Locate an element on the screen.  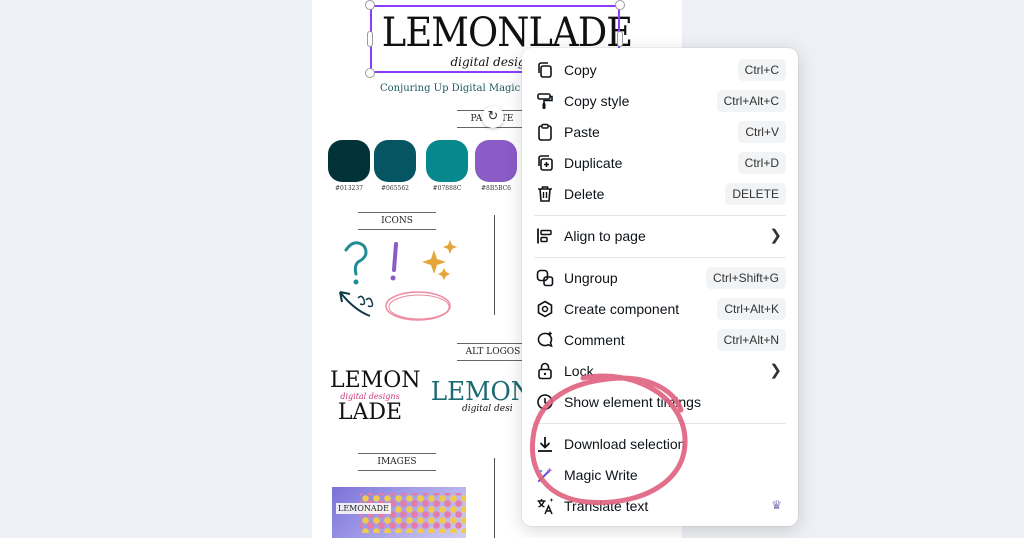
menu-label: Duplicate is located at coordinates (593, 163).